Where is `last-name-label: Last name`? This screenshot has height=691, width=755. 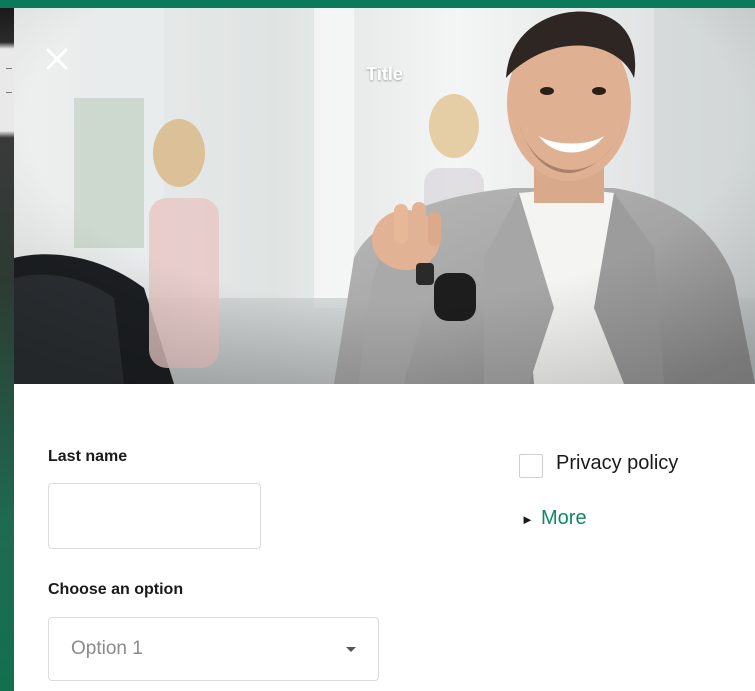
last-name-label: Last name is located at coordinates (88, 456).